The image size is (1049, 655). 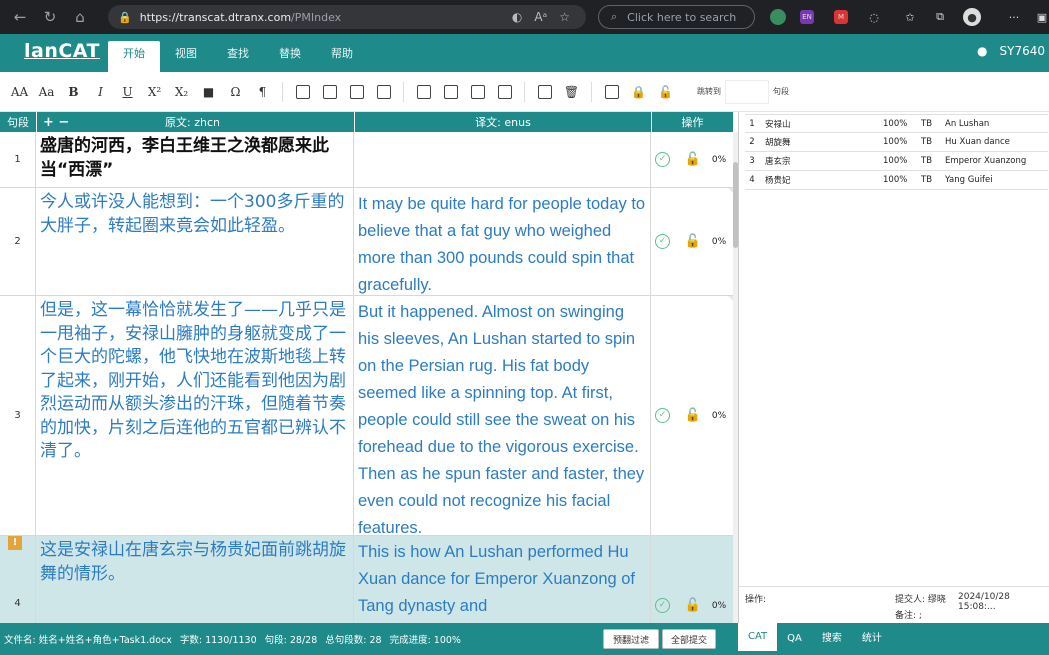 What do you see at coordinates (127, 92) in the screenshot?
I see `underline-button: U` at bounding box center [127, 92].